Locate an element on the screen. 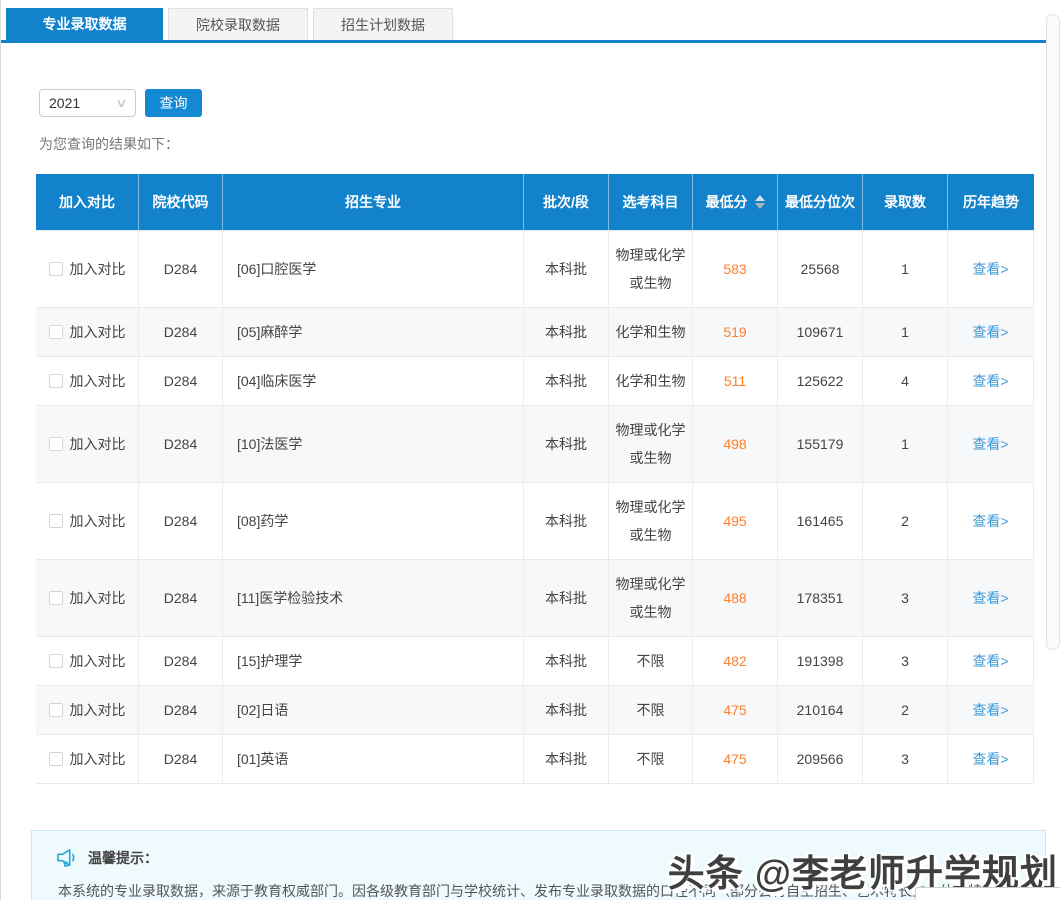  major-cell: [11]医学检验技术 is located at coordinates (373, 598).